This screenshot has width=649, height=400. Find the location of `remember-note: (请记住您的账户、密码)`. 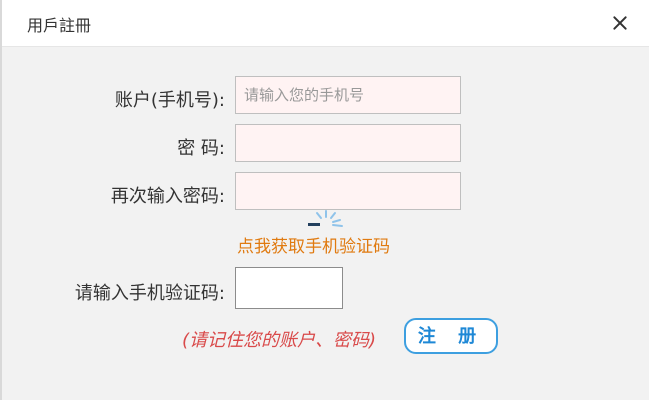

remember-note: (请记住您的账户、密码) is located at coordinates (279, 340).